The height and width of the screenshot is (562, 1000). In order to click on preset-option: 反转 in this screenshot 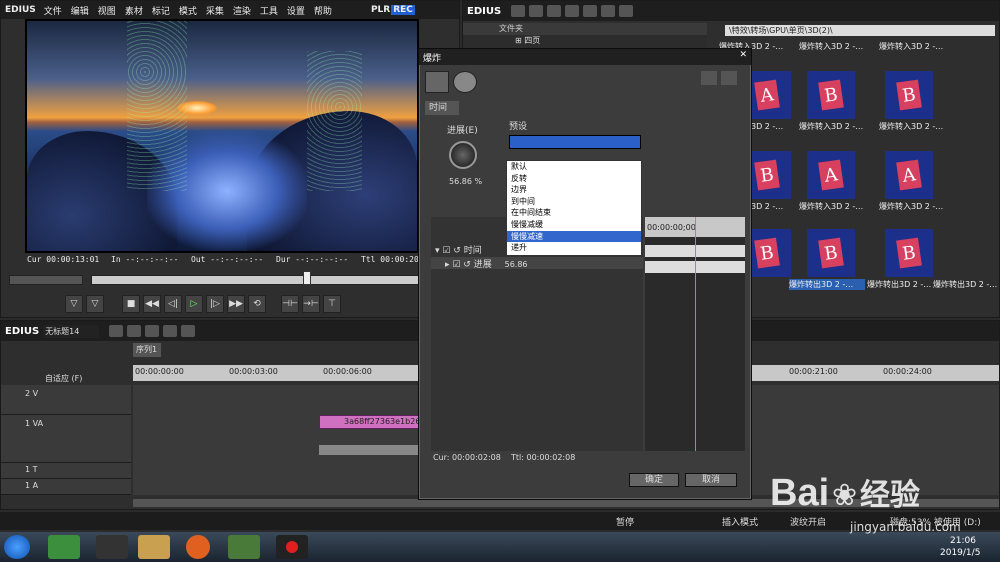, I will do `click(574, 179)`.